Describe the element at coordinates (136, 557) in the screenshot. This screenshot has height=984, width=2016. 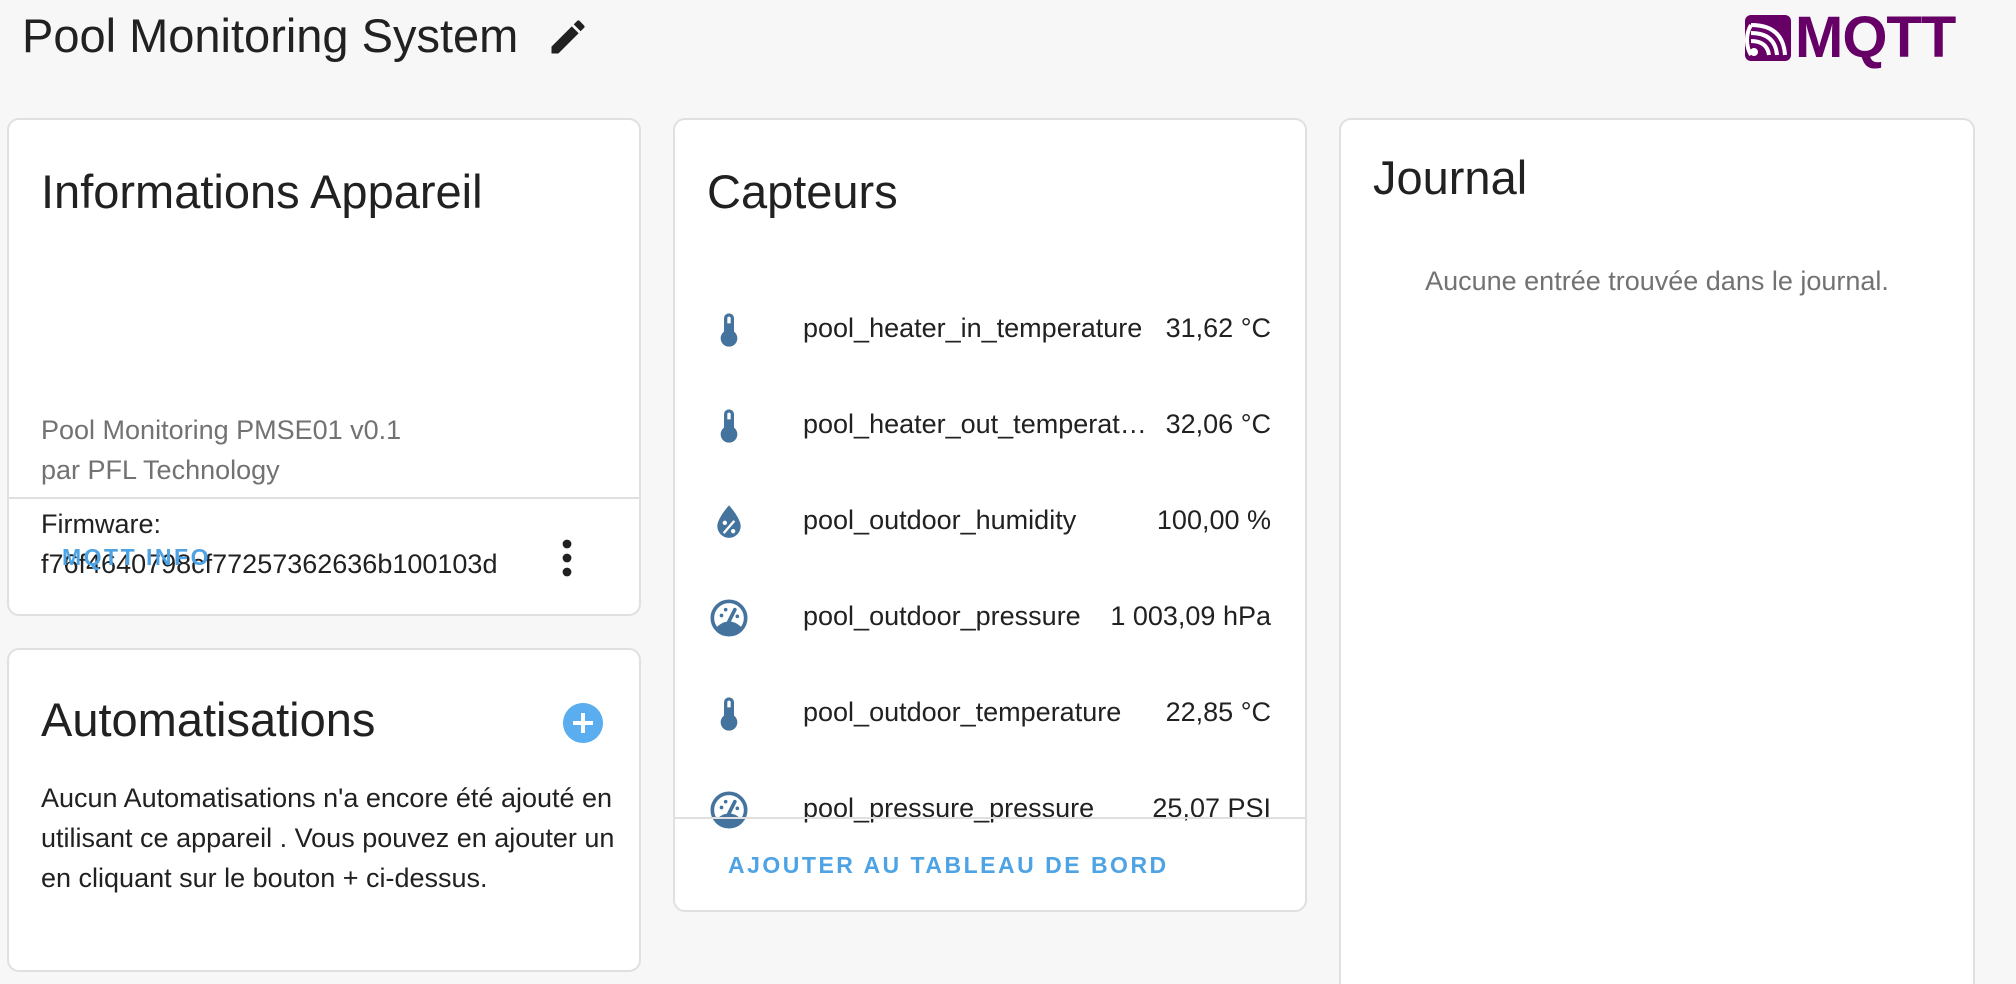
I see `mqtt-info-button: MQTT INFO` at that location.